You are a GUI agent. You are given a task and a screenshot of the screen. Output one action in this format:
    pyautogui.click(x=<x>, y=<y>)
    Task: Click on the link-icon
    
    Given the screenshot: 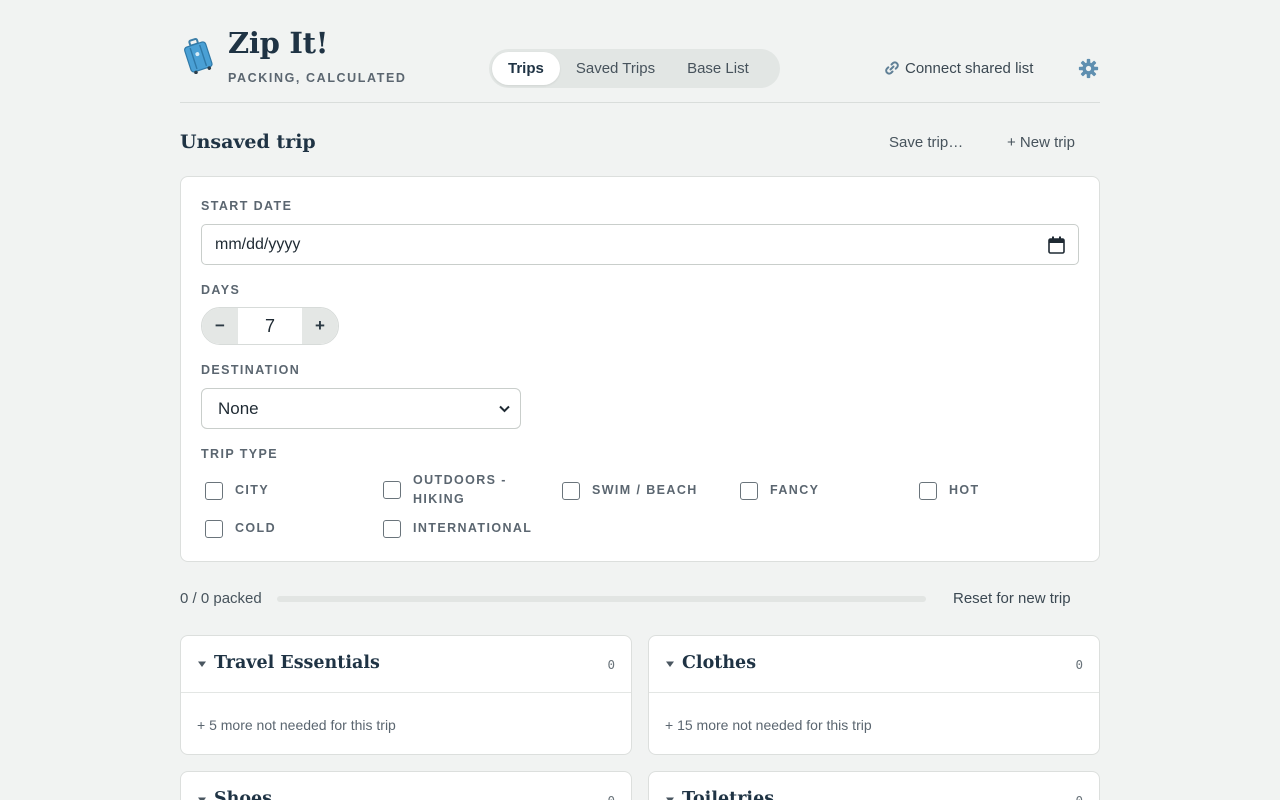 What is the action you would take?
    pyautogui.click(x=892, y=68)
    